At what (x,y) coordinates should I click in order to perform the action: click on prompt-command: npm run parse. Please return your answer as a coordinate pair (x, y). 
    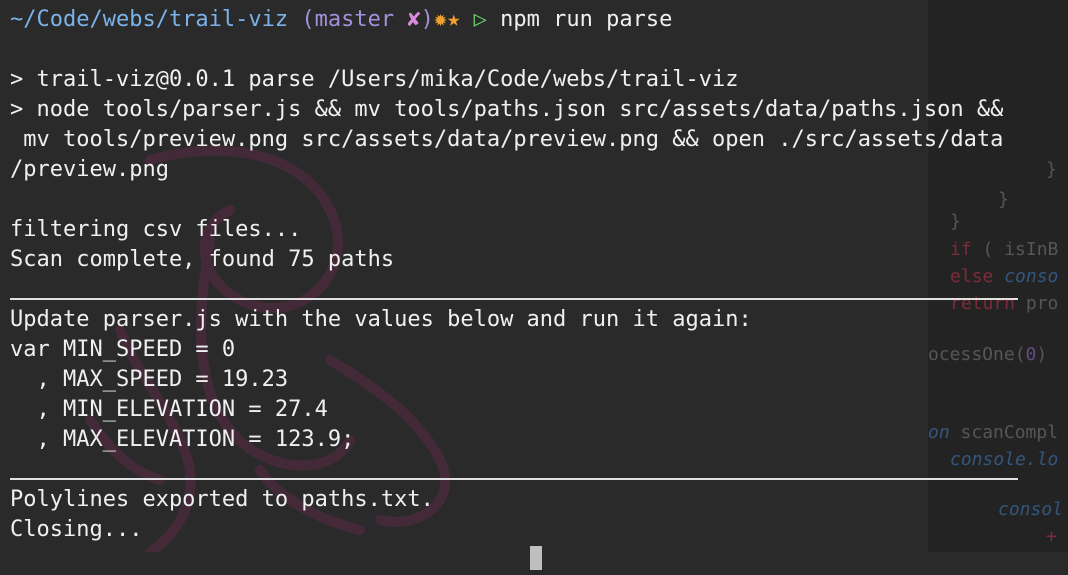
    Looking at the image, I should click on (586, 19).